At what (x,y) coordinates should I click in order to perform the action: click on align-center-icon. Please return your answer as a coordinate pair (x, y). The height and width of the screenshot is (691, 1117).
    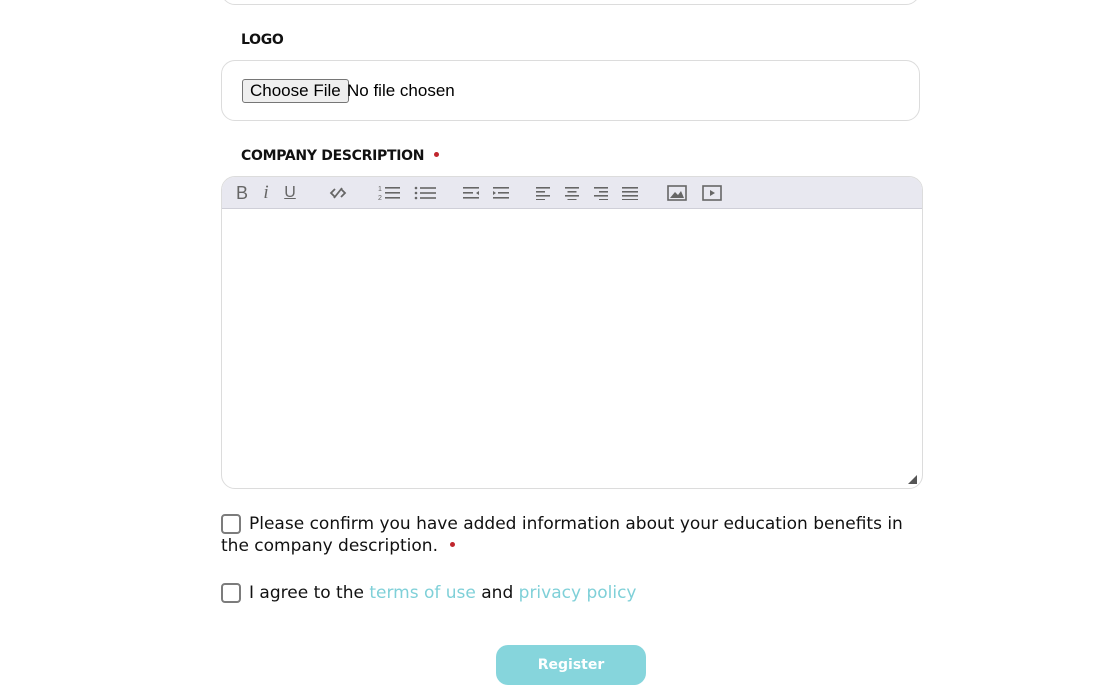
    Looking at the image, I should click on (572, 193).